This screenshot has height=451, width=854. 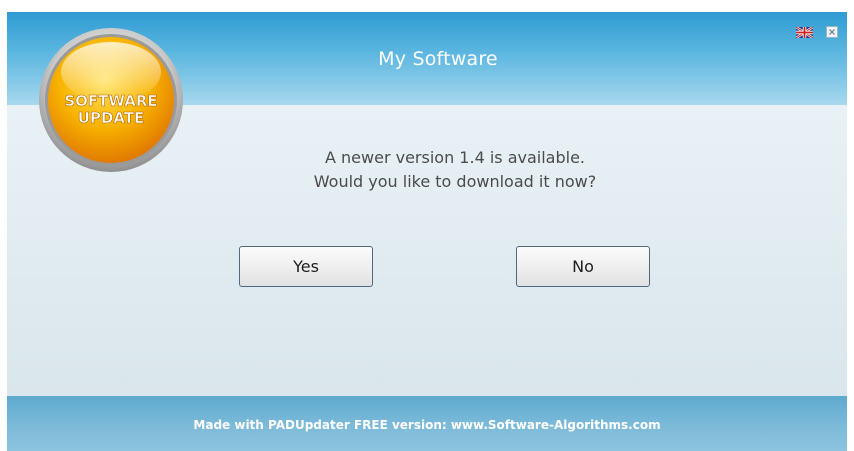 I want to click on message-line-question: Would you like to download it now?, so click(x=455, y=181).